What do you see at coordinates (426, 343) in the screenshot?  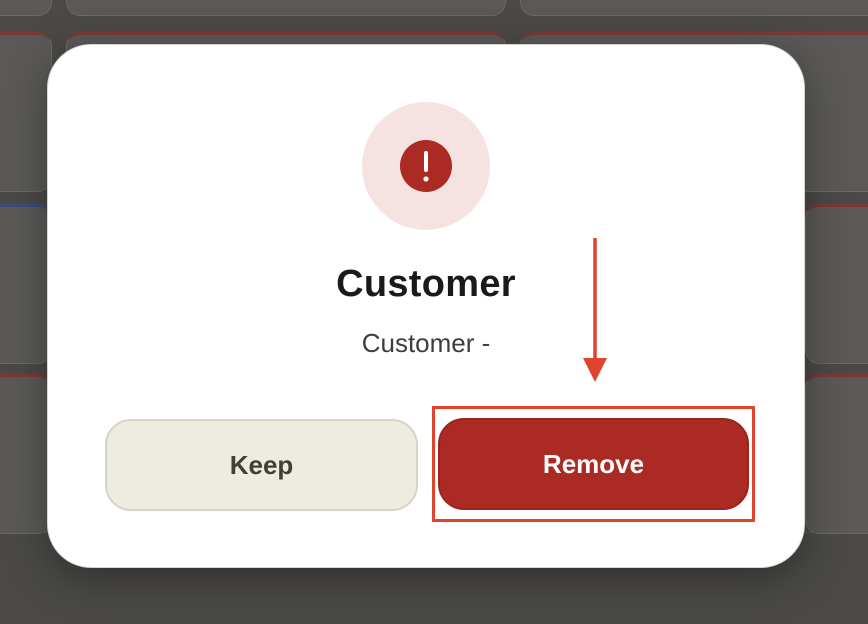 I see `dialog-subtitle: Customer -` at bounding box center [426, 343].